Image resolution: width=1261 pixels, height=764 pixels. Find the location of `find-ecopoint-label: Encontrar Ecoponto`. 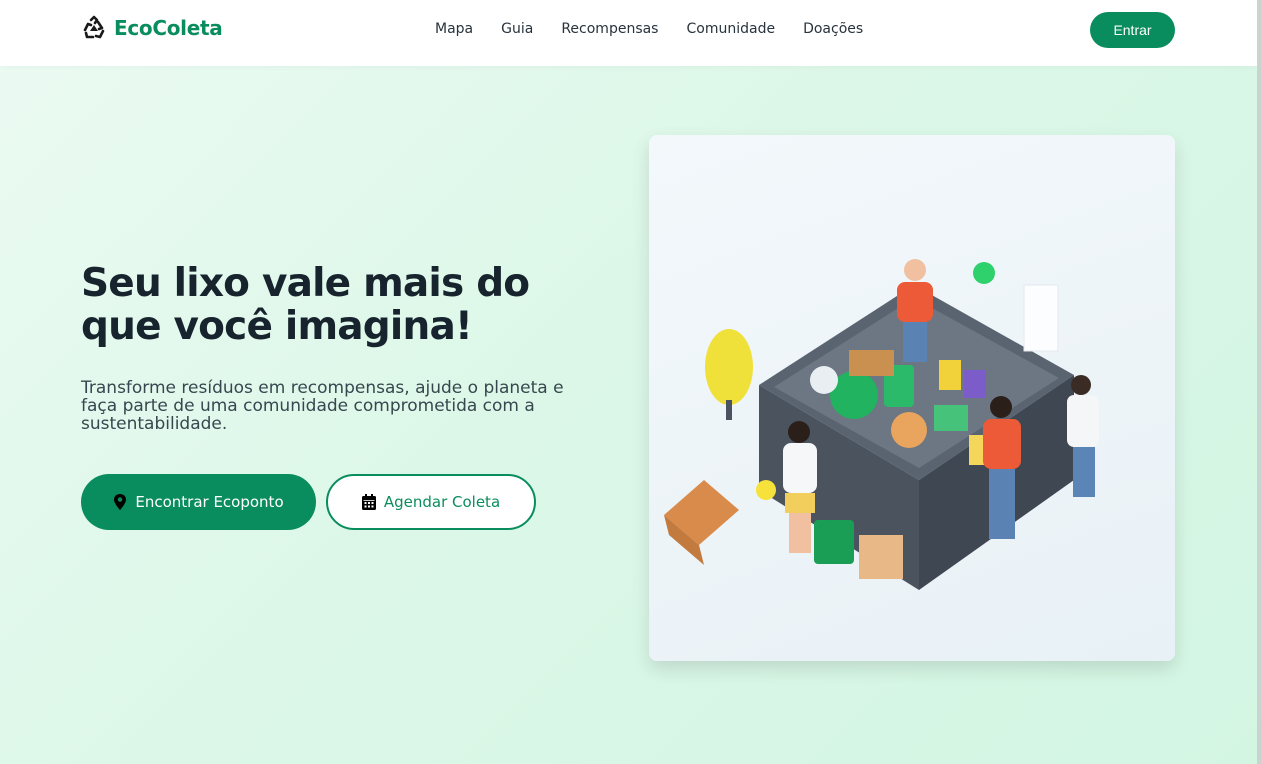

find-ecopoint-label: Encontrar Ecoponto is located at coordinates (209, 502).